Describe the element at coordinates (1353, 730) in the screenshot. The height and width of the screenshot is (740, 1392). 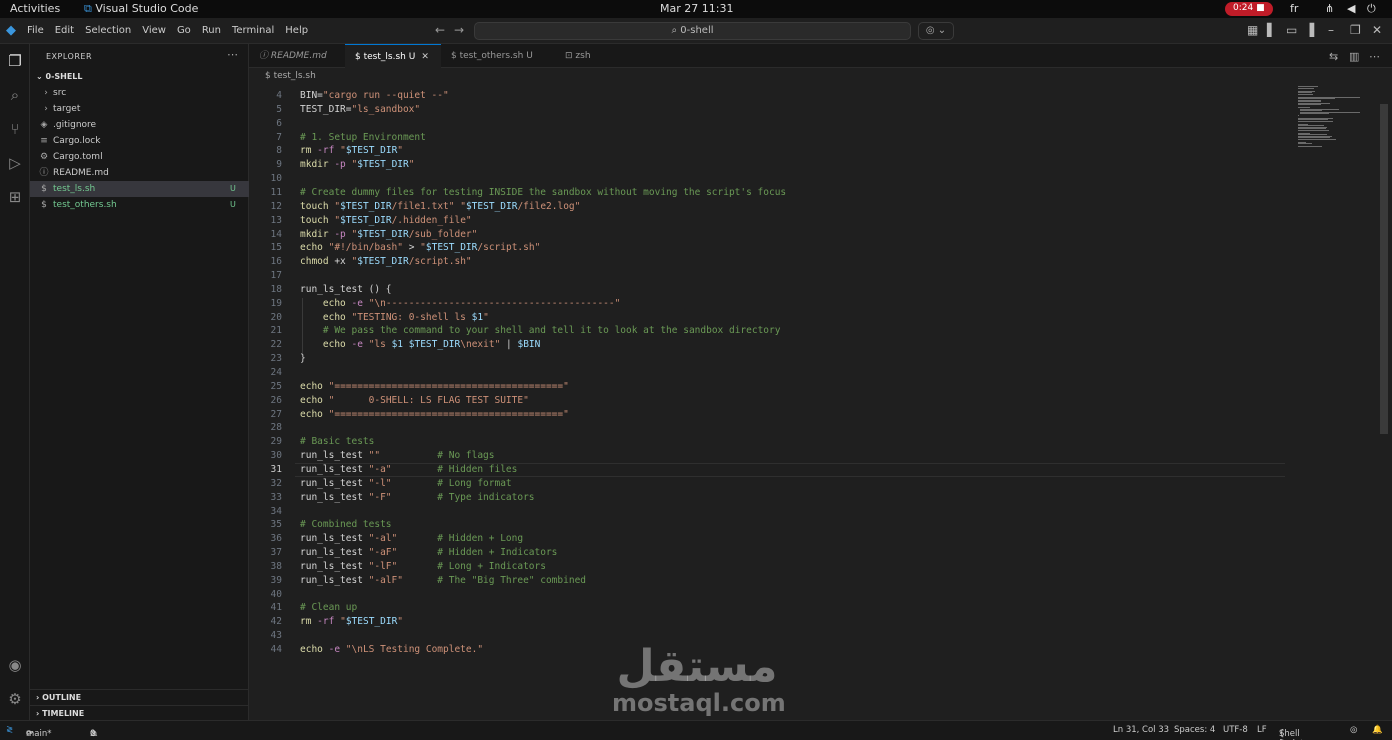
I see `copilot-status-icon: ◎` at that location.